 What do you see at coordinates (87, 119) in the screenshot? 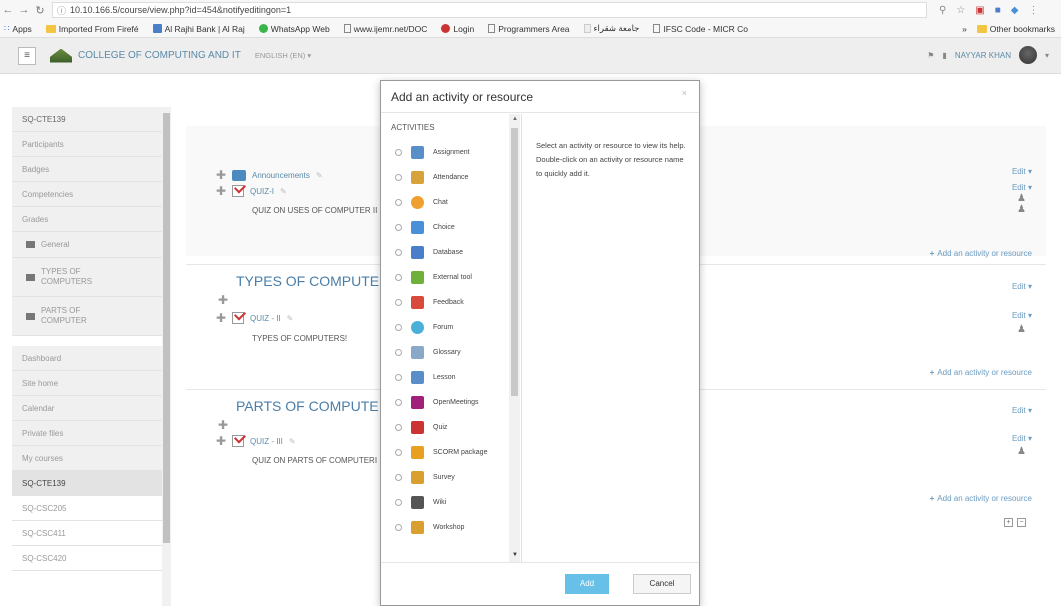
I see `sidebar-course: SQ-CTE139` at bounding box center [87, 119].